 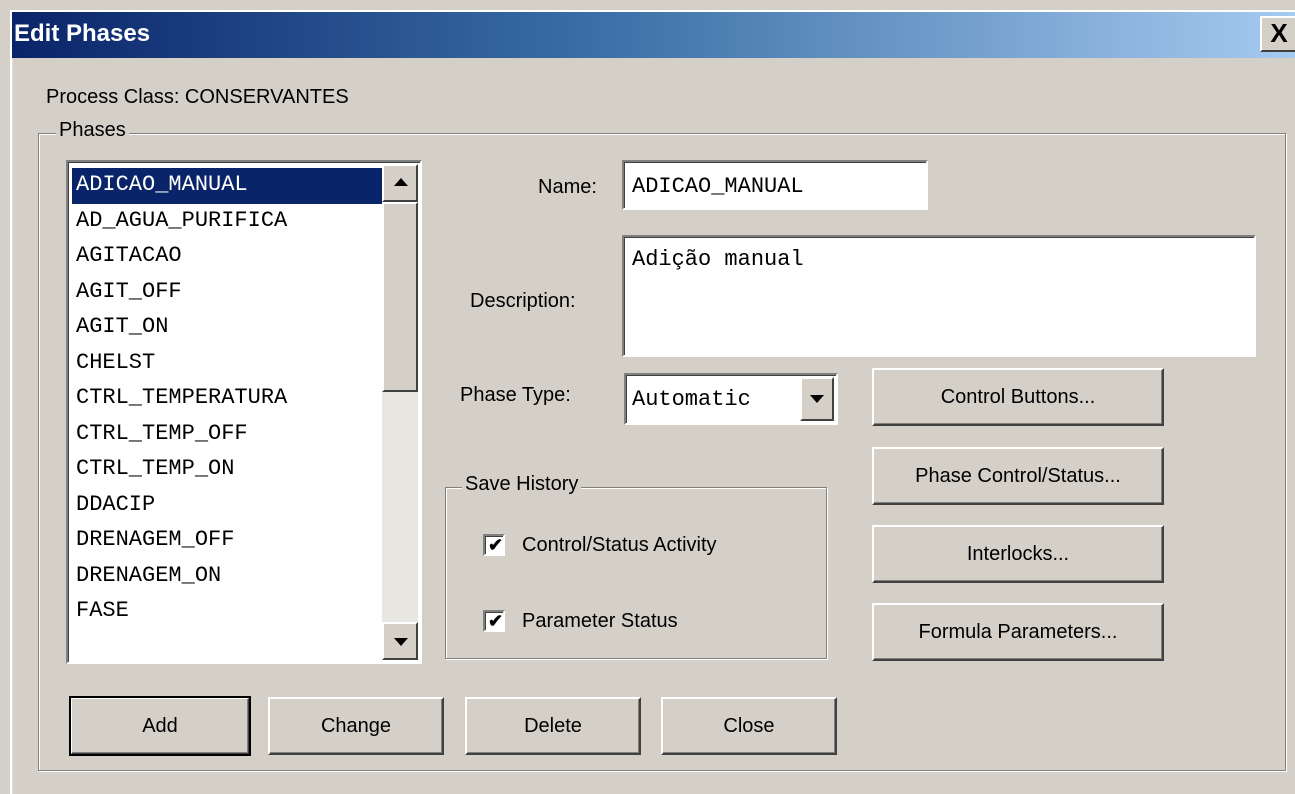 I want to click on scroll-up-button, so click(x=400, y=183).